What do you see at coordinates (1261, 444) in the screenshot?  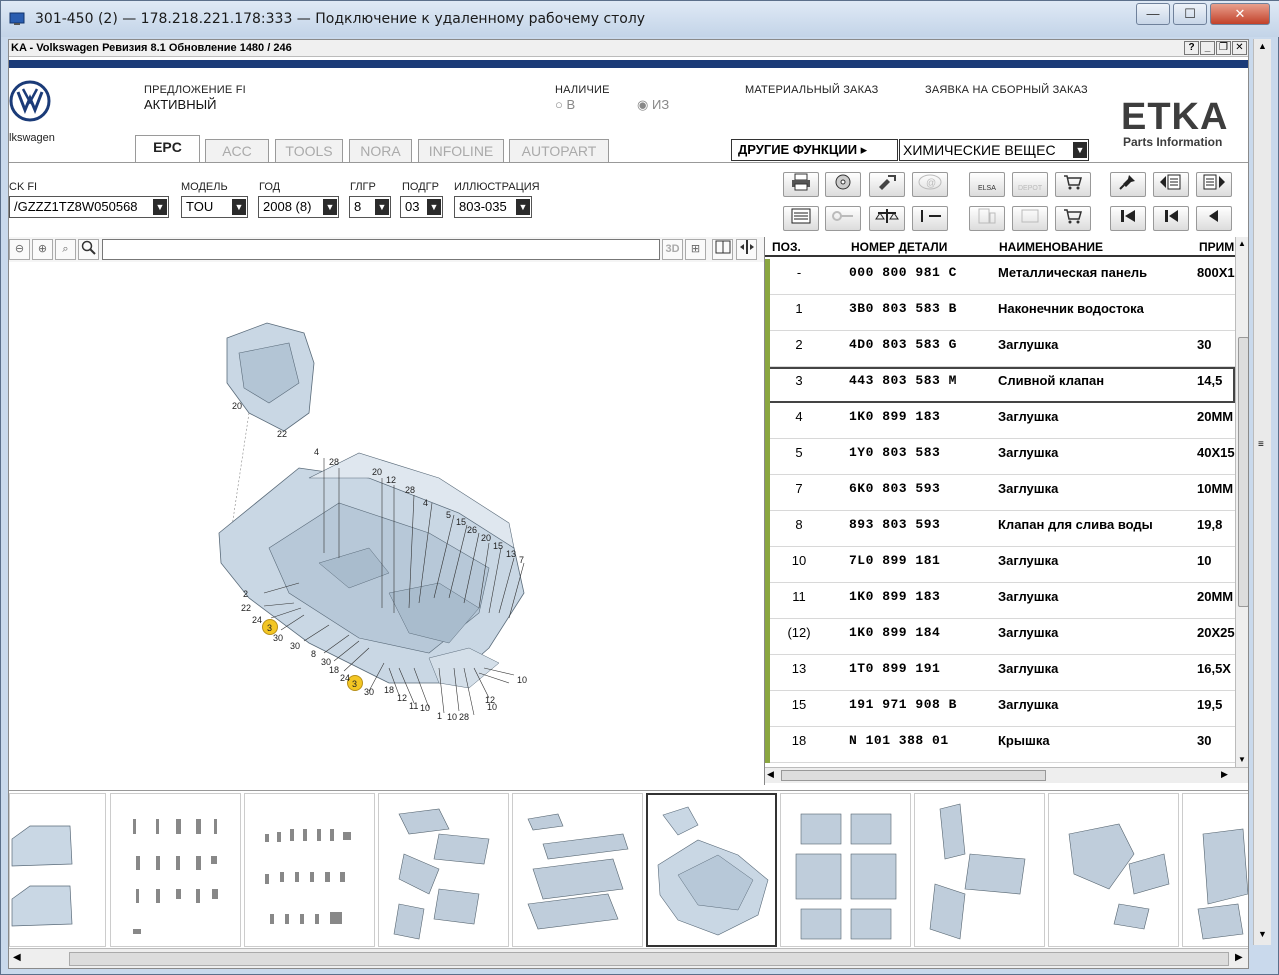 I see `grip-icon: ≡` at bounding box center [1261, 444].